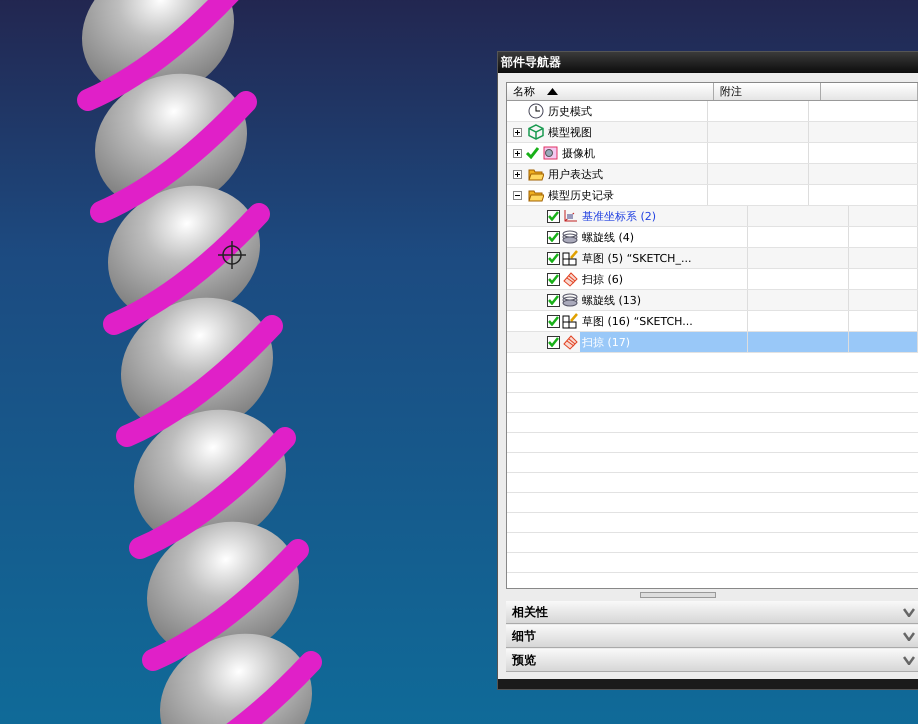  What do you see at coordinates (619, 216) in the screenshot?
I see `tree-item: 基准坐标系 (2)` at bounding box center [619, 216].